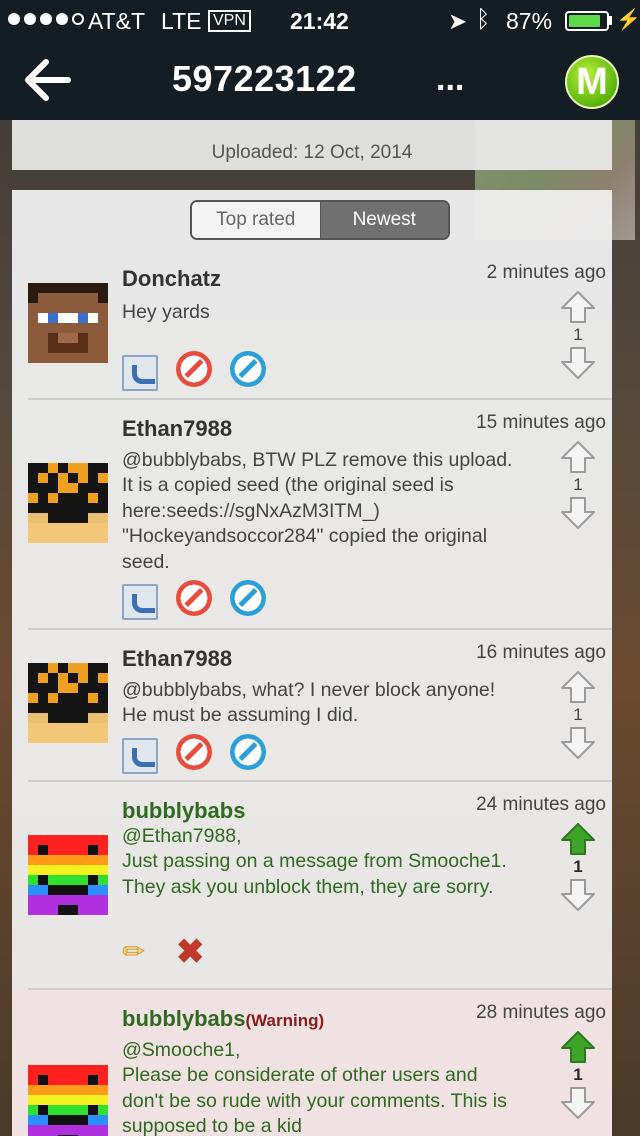  I want to click on status-bar: AT&T LTE VPN 21:42 ➤ ᛒ 87% ⚡, so click(320, 20).